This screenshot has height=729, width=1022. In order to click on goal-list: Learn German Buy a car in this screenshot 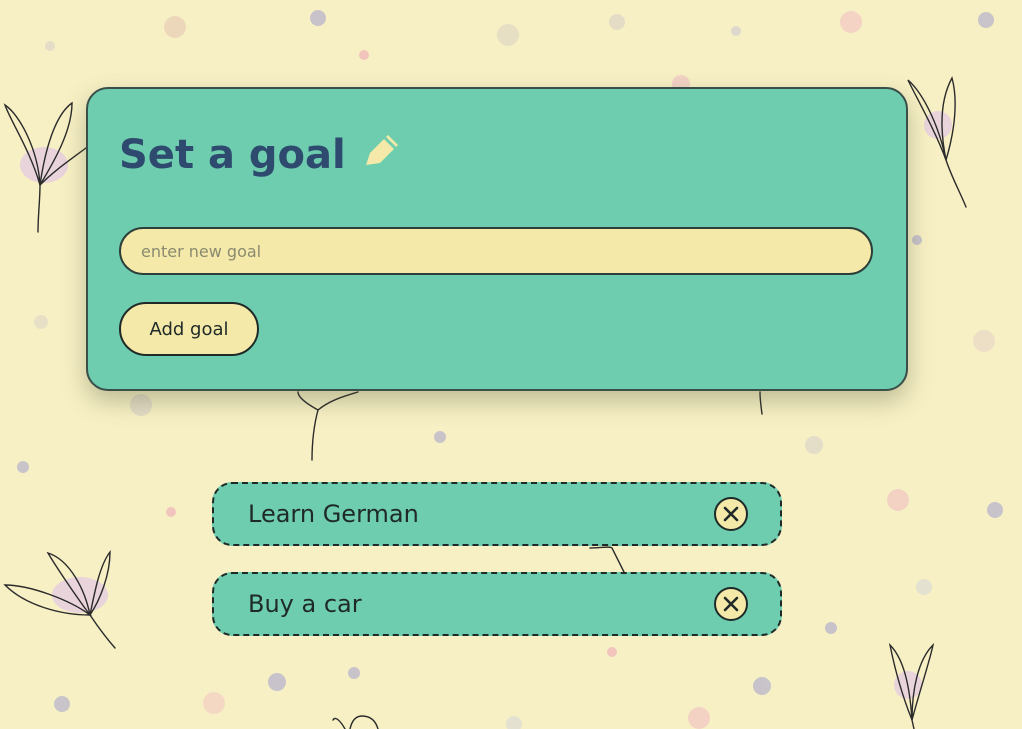, I will do `click(497, 572)`.